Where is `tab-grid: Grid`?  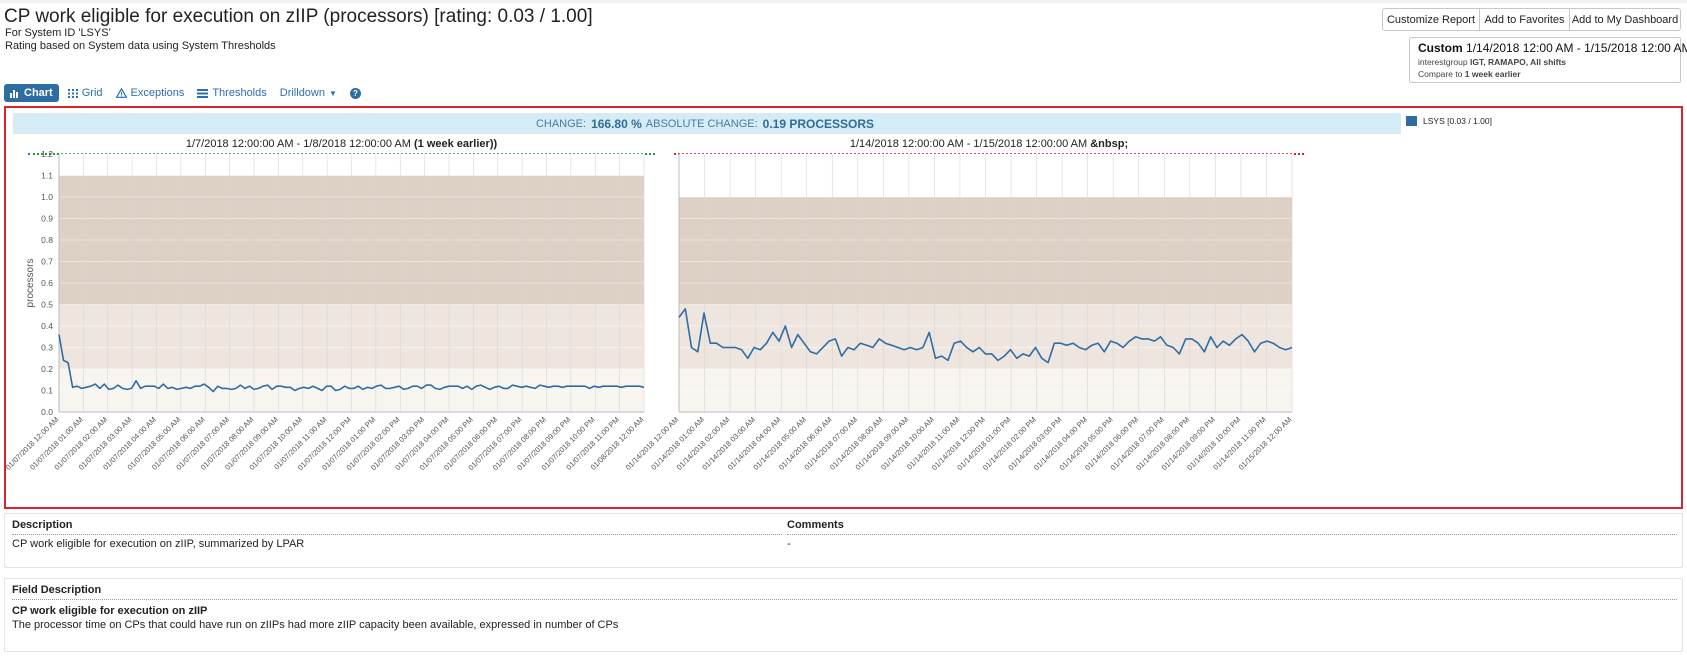
tab-grid: Grid is located at coordinates (85, 93).